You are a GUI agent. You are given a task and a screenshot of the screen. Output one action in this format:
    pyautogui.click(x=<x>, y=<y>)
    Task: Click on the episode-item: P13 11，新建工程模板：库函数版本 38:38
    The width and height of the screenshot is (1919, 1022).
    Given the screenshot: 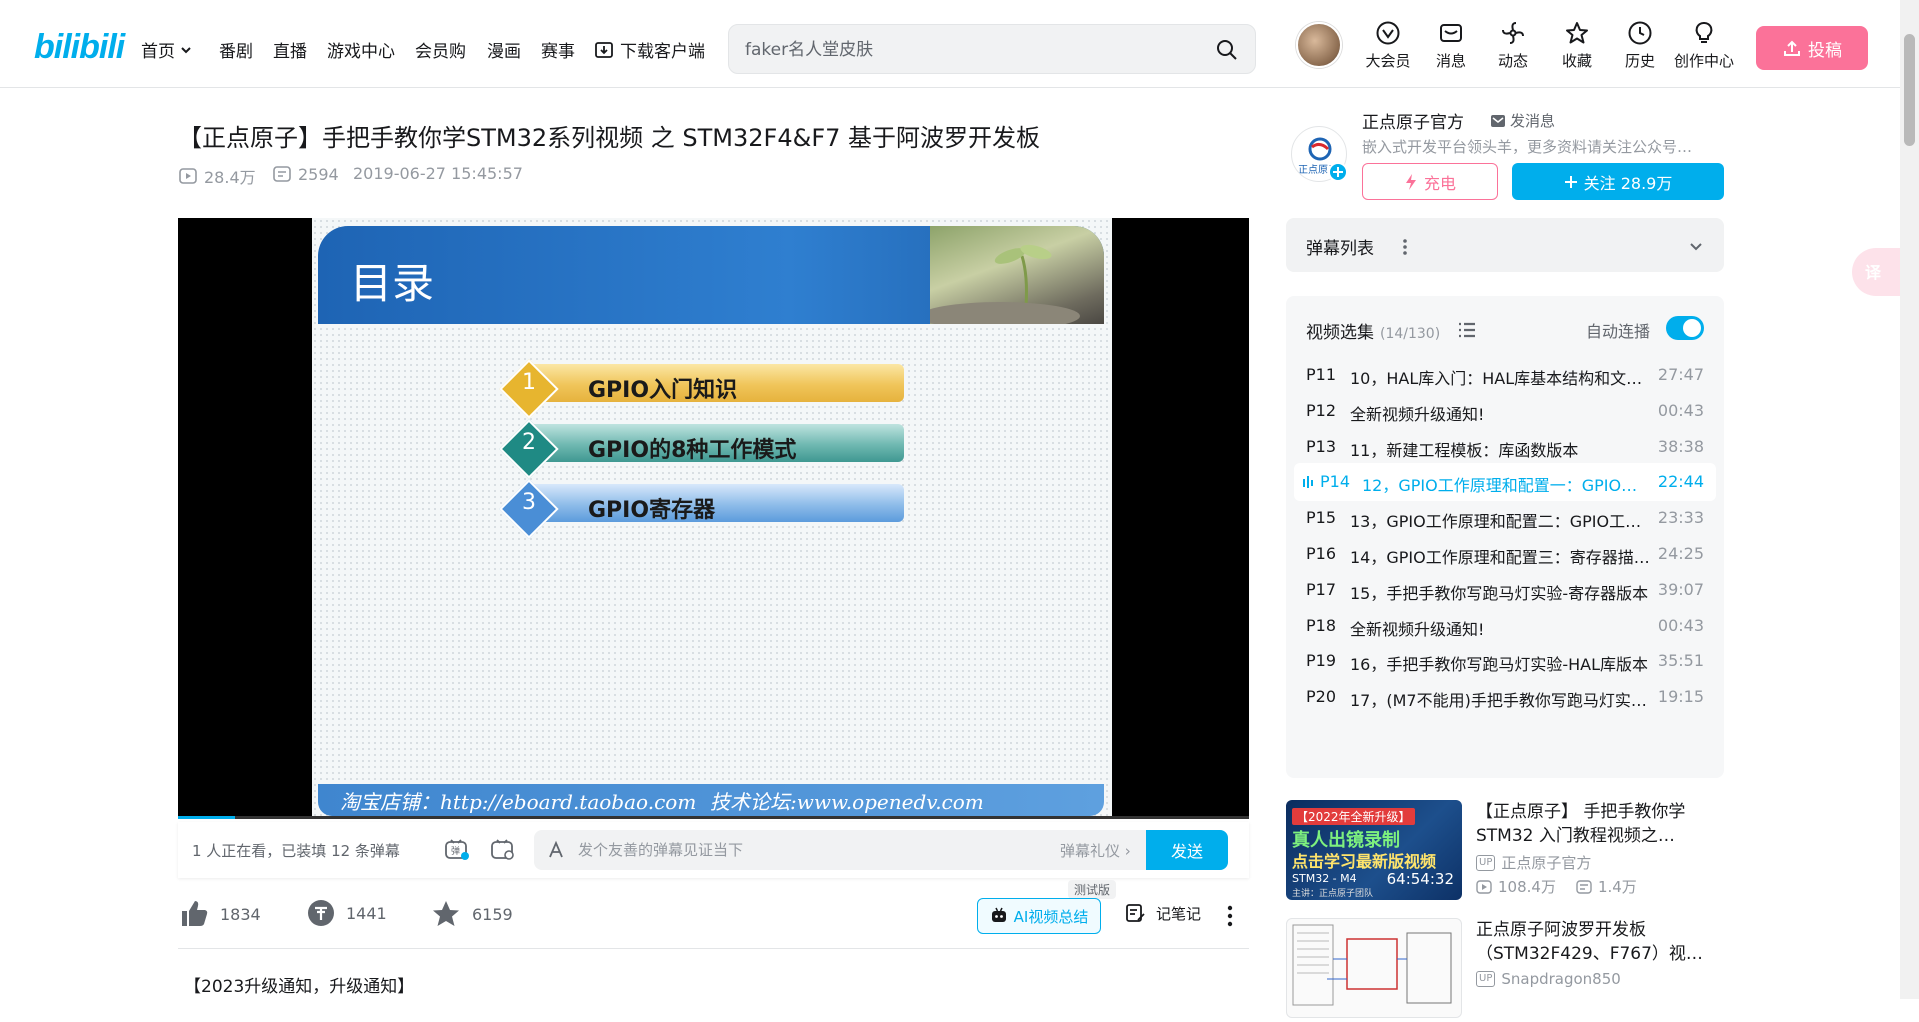 What is the action you would take?
    pyautogui.click(x=1505, y=447)
    